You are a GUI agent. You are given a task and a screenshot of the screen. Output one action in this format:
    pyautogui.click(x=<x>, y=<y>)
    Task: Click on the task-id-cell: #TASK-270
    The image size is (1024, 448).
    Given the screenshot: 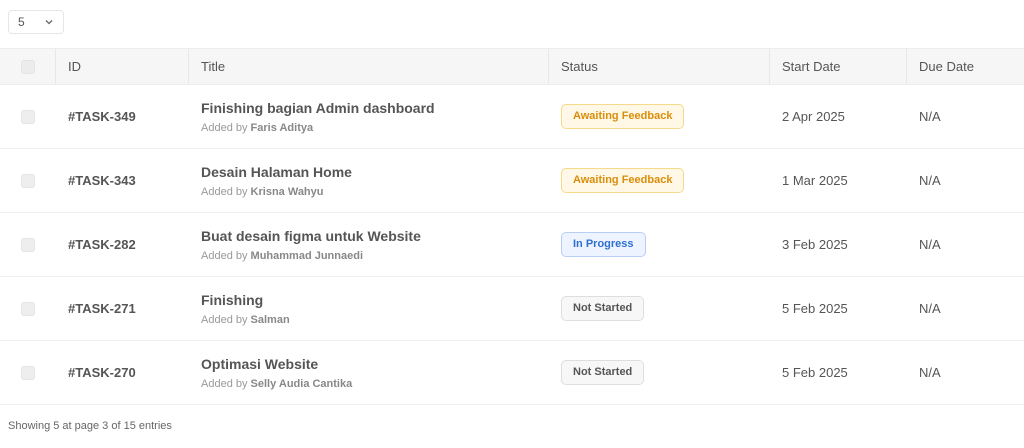 What is the action you would take?
    pyautogui.click(x=122, y=372)
    